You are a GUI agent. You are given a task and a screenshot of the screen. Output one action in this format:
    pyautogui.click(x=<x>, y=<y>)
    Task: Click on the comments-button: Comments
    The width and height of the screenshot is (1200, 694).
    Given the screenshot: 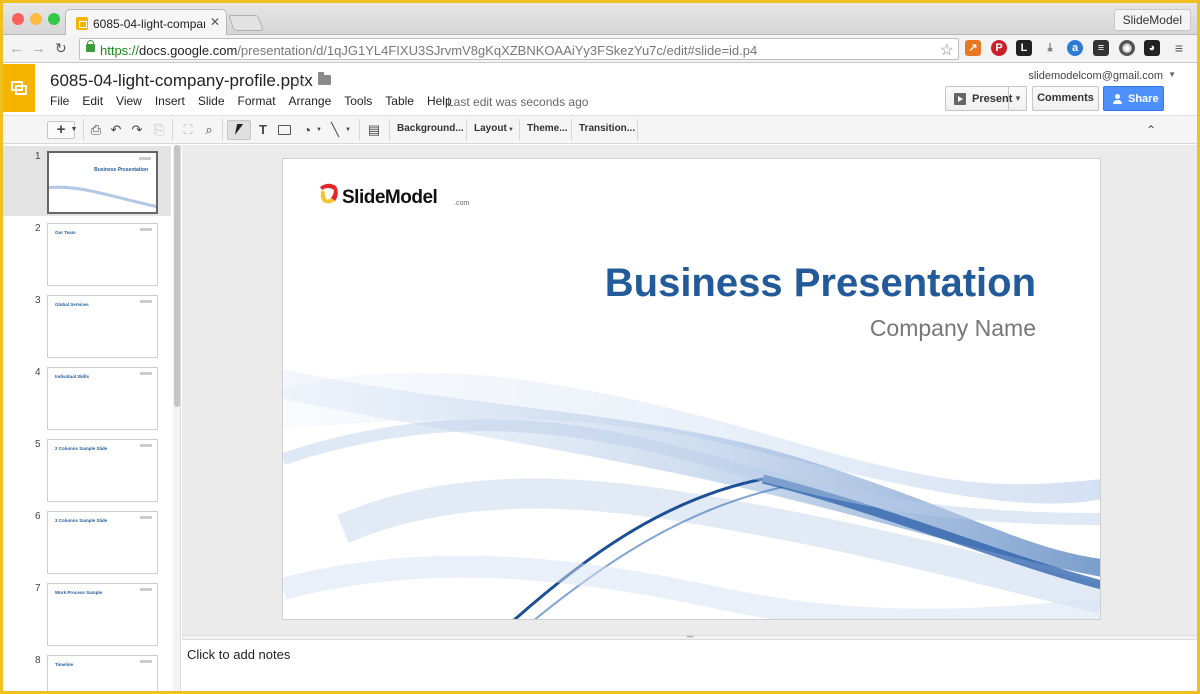 What is the action you would take?
    pyautogui.click(x=1065, y=98)
    